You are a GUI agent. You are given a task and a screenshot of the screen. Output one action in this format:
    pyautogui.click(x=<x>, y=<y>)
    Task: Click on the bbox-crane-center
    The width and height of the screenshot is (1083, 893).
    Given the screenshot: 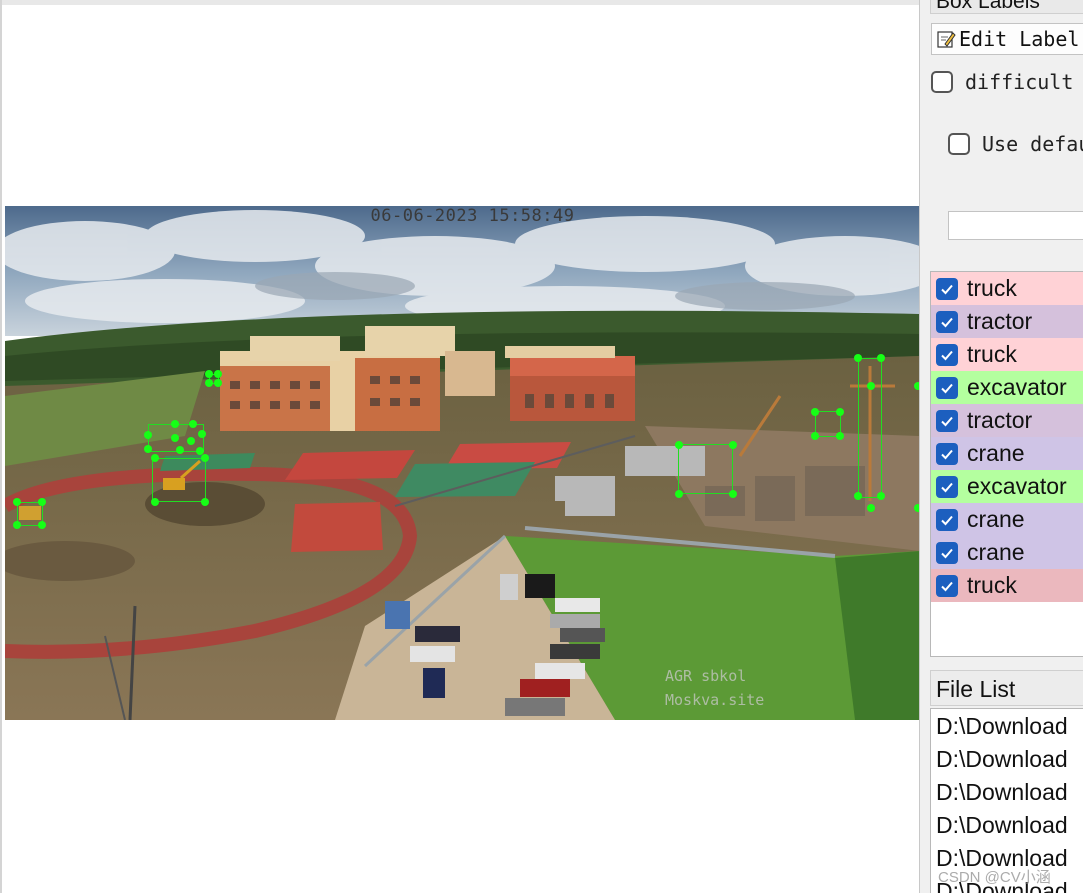 What is the action you would take?
    pyautogui.click(x=705, y=469)
    